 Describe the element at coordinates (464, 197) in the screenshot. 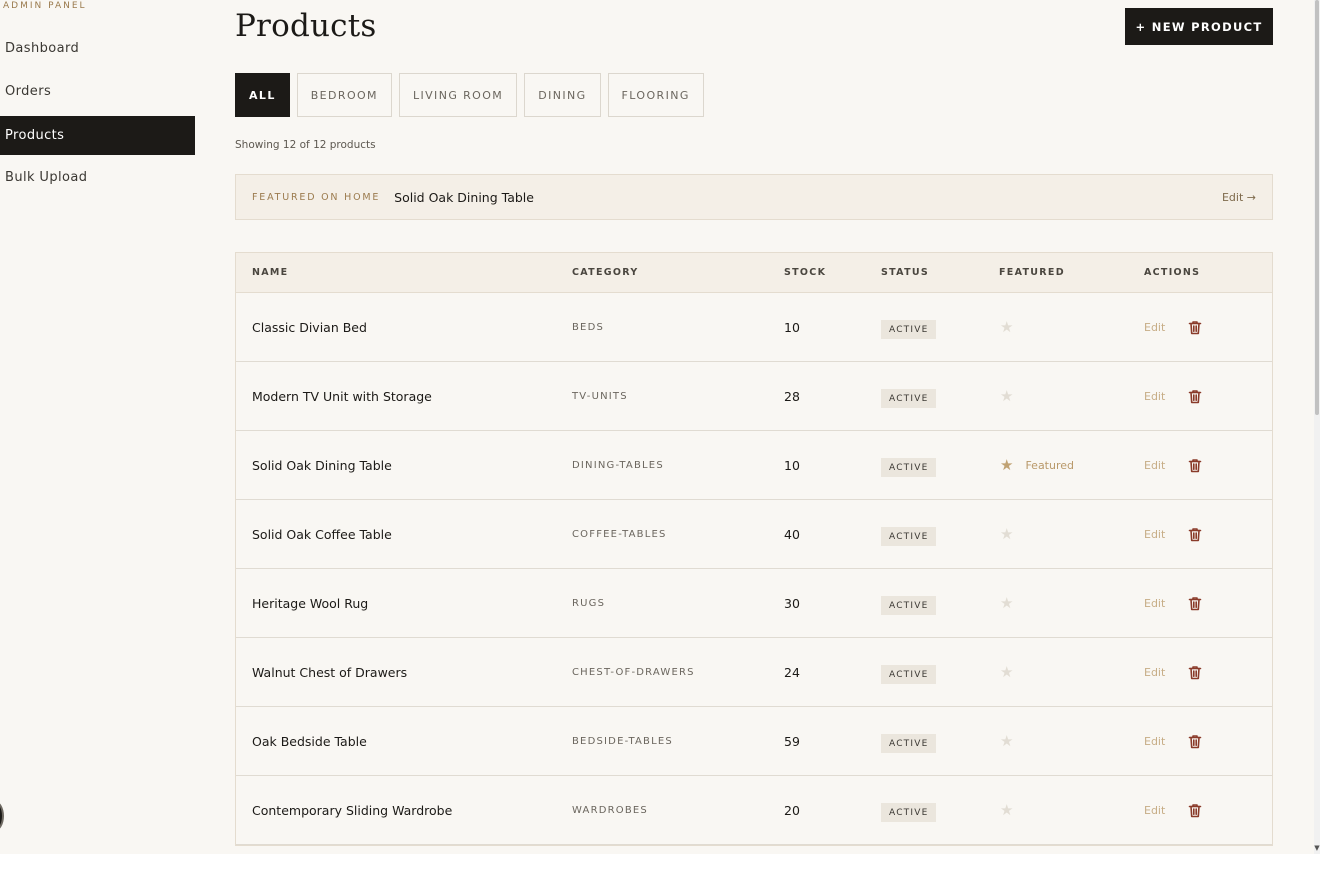

I see `featured-product-name: Solid Oak Dining Table` at that location.